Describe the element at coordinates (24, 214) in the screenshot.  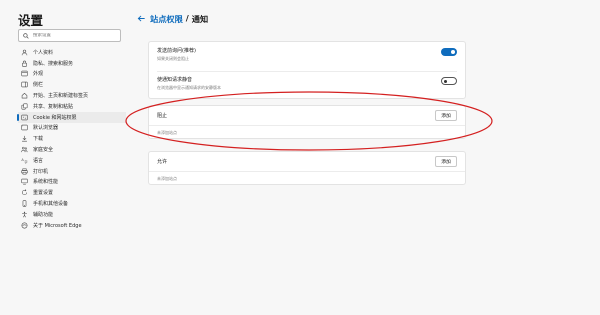
I see `accessibility-icon` at that location.